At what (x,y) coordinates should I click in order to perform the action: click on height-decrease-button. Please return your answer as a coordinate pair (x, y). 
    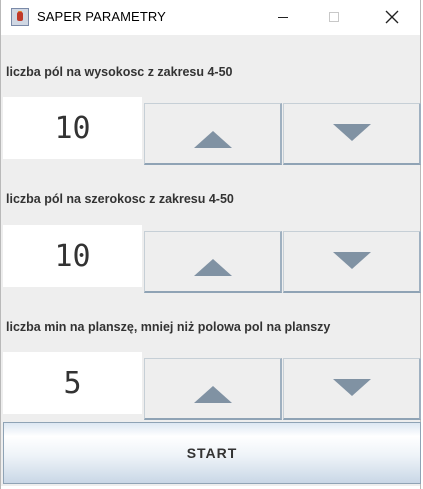
    Looking at the image, I should click on (352, 134).